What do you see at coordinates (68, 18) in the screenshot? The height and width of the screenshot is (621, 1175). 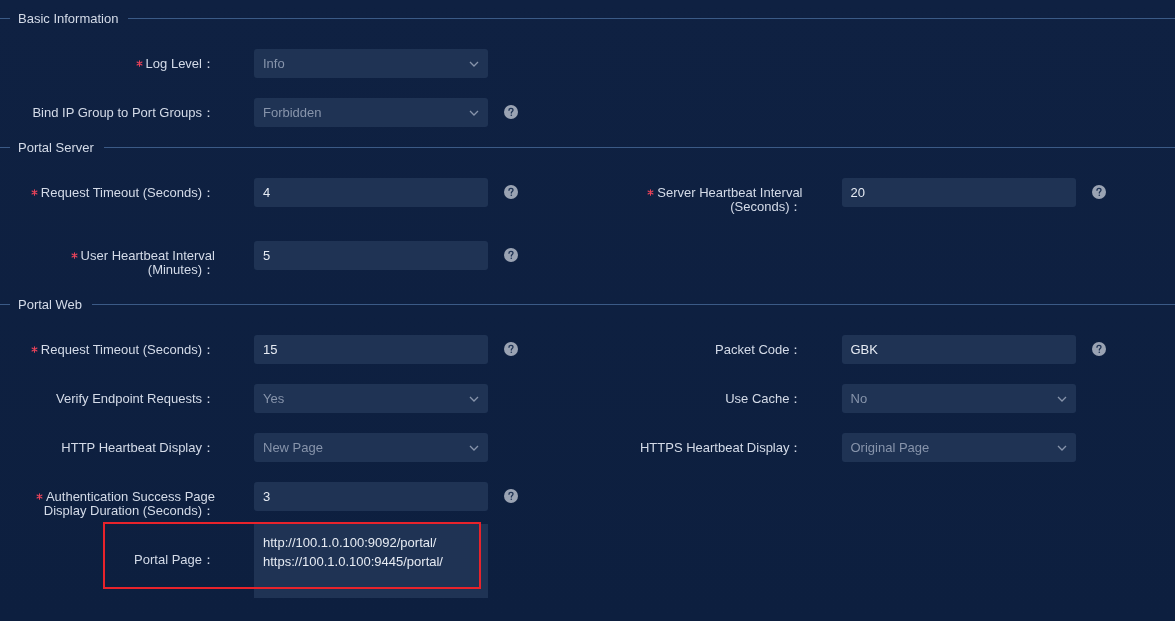 I see `section-title: Basic Information` at bounding box center [68, 18].